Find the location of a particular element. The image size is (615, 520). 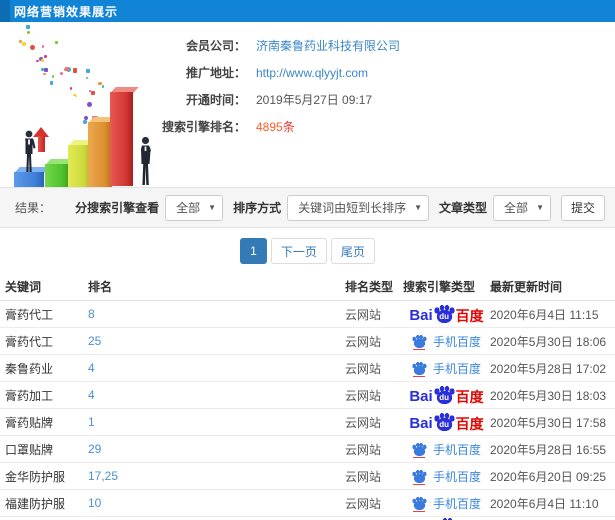

keyword-cell: 福建防护服 is located at coordinates (35, 503).